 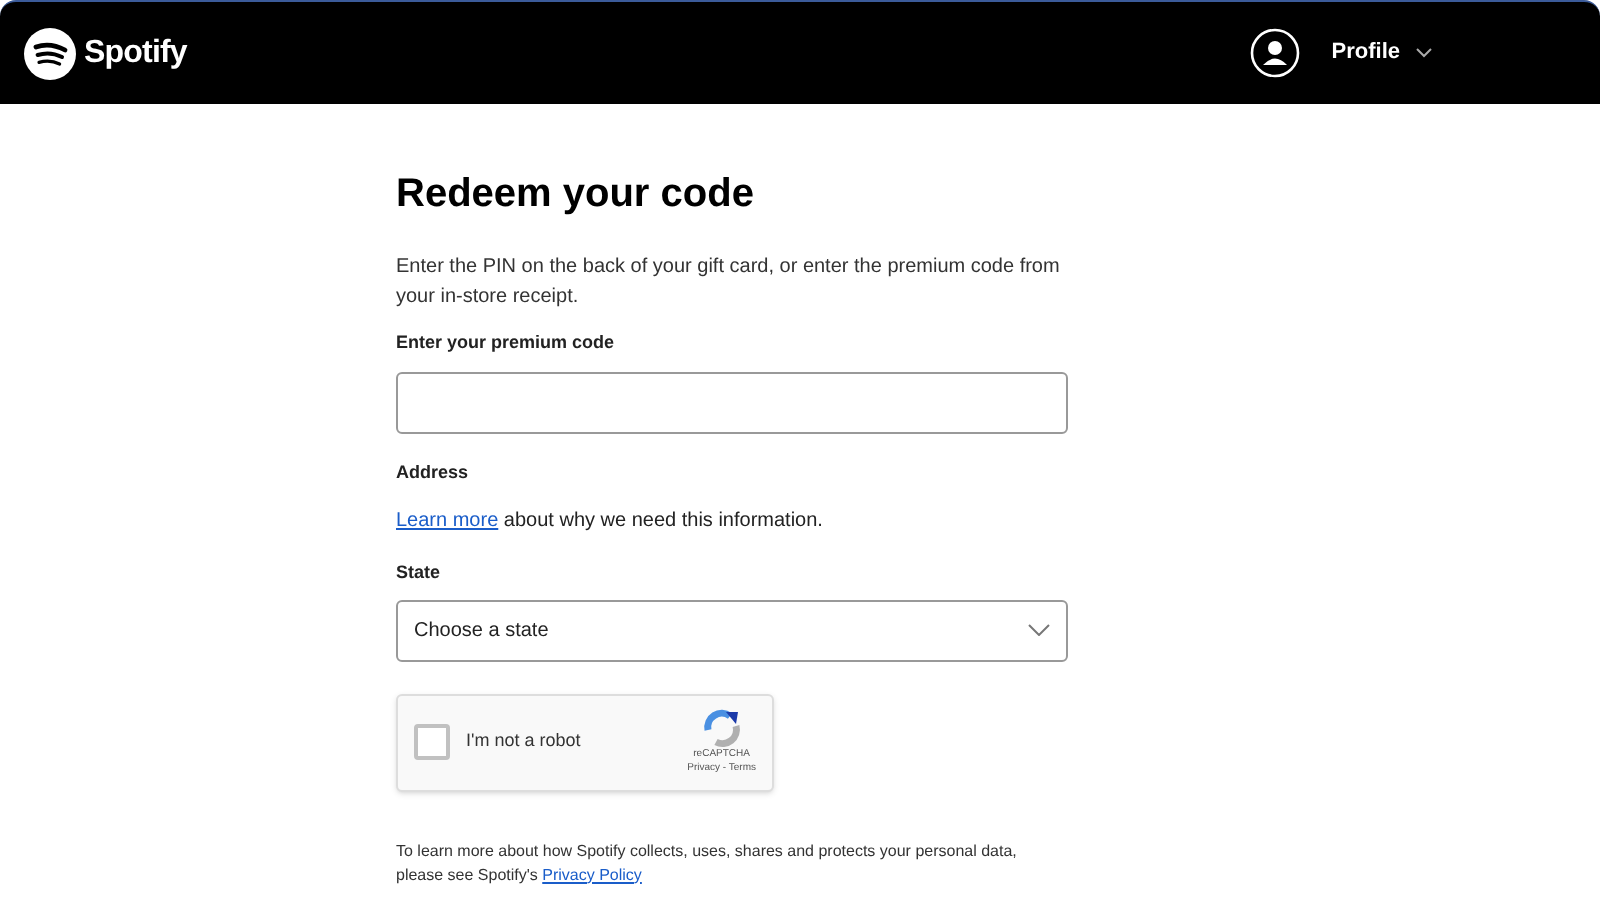 I want to click on privacy-policy-link: Privacy Policy, so click(x=592, y=874).